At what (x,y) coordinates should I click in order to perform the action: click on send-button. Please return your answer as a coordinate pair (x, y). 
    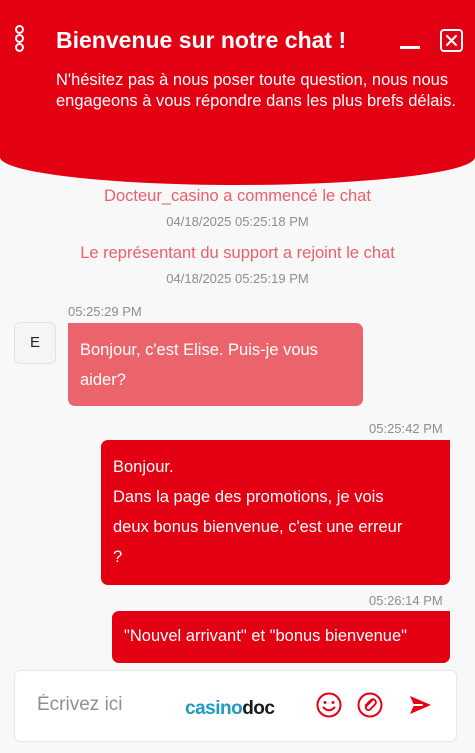
    Looking at the image, I should click on (420, 705).